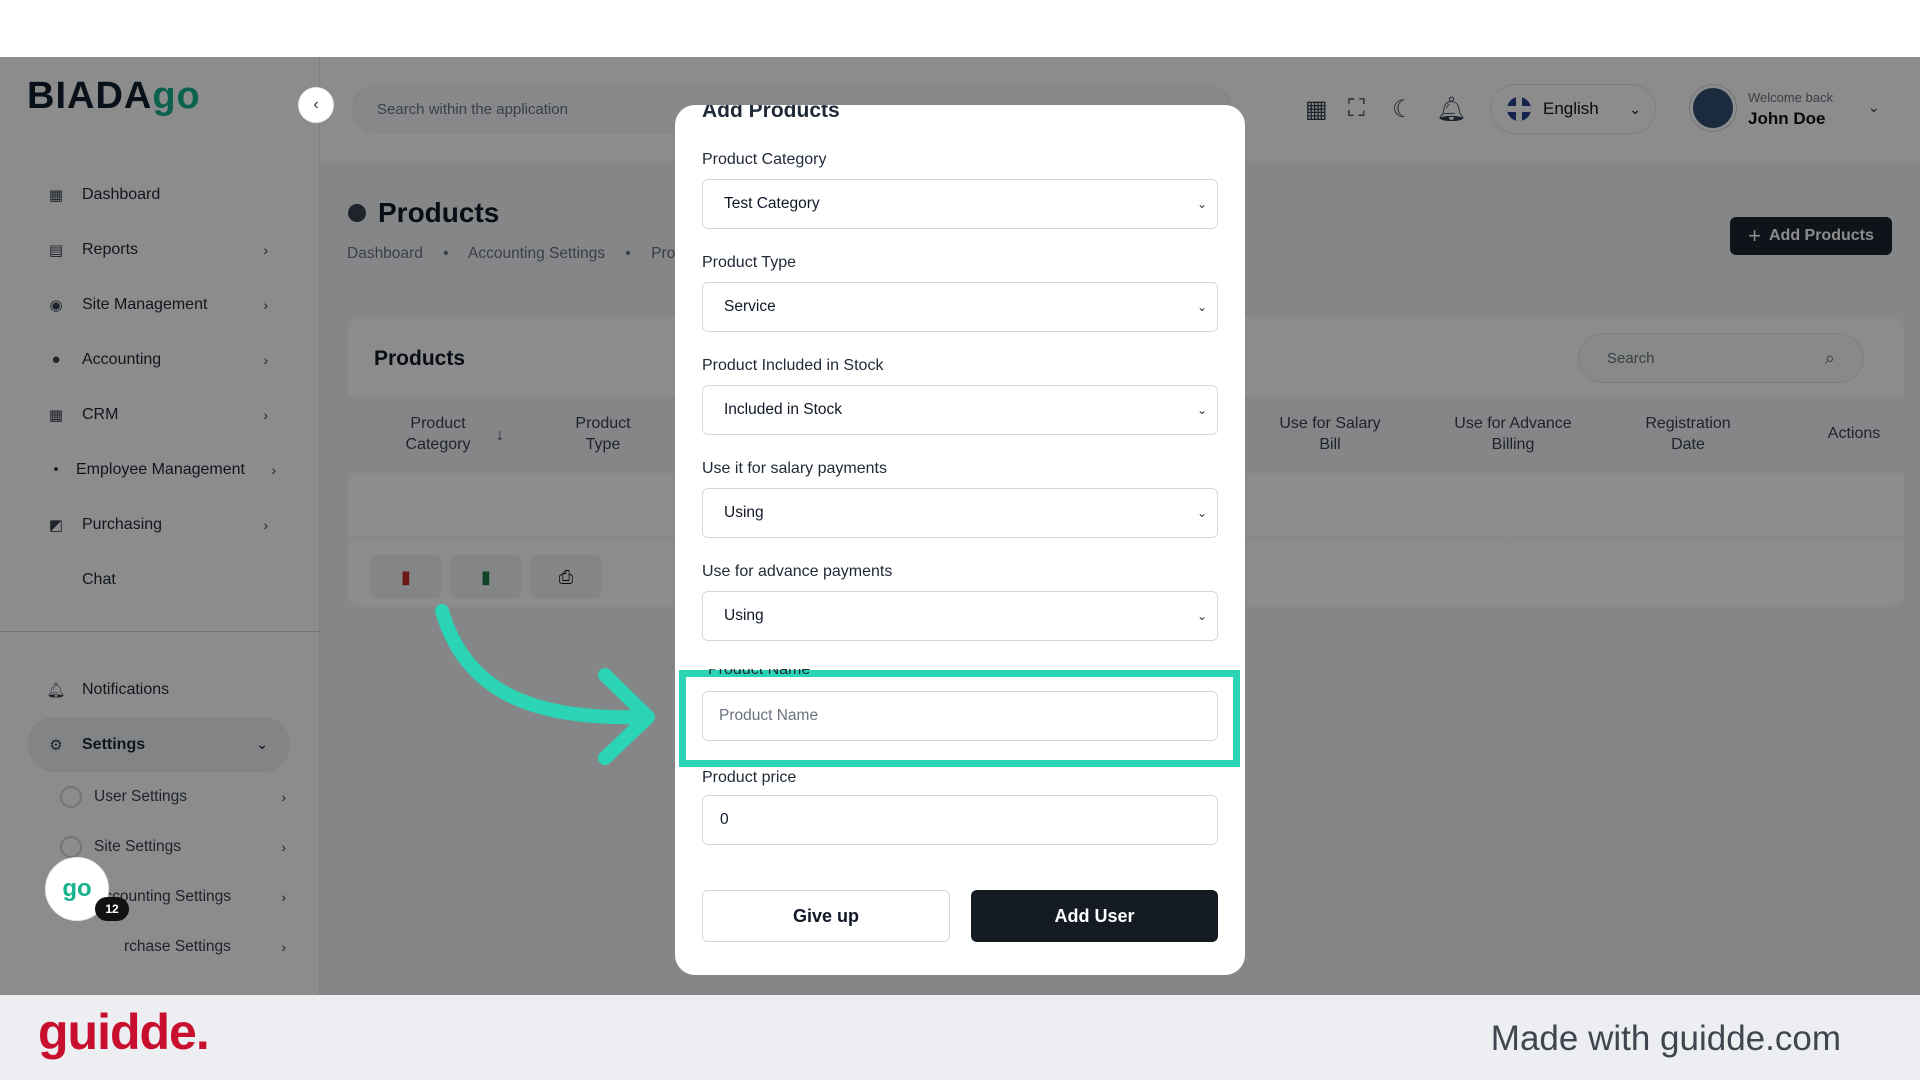  What do you see at coordinates (960, 28) in the screenshot?
I see `top-margin` at bounding box center [960, 28].